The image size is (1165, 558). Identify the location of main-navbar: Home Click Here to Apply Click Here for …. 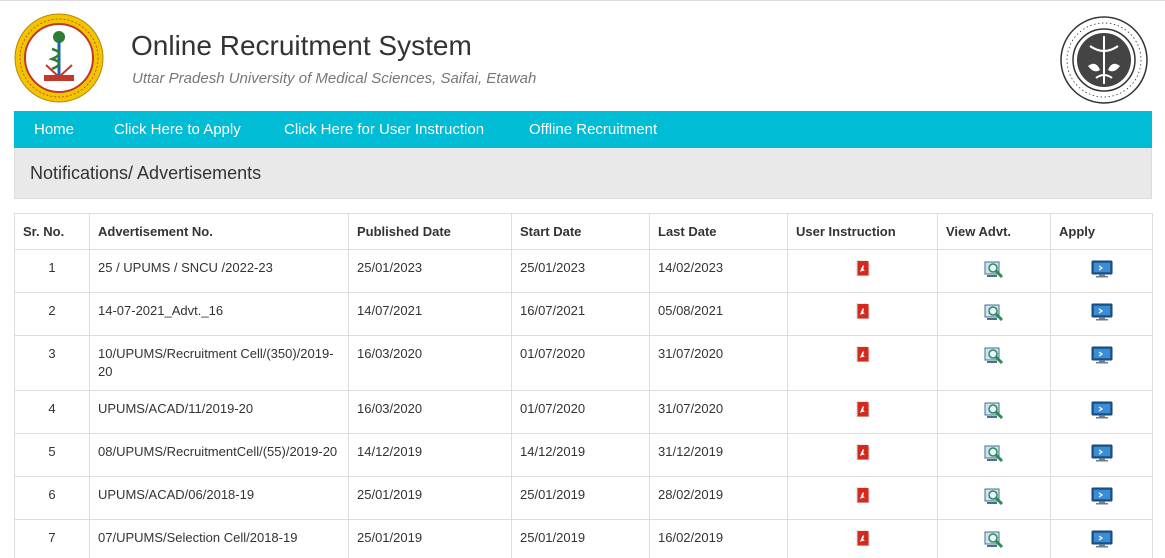
(583, 129).